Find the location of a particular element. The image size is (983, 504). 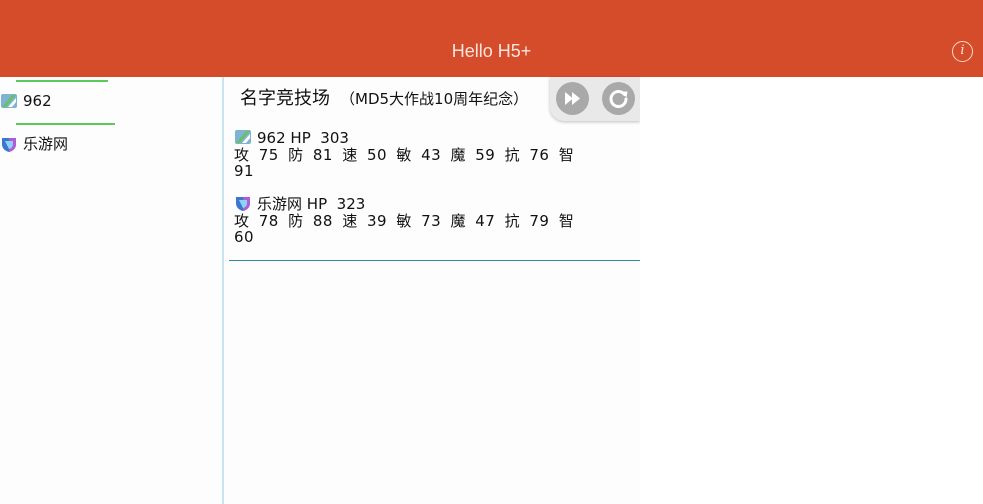

attribute-line: 攻 75 防 81 速 50 敏 43 魔 59 抗 76 智 is located at coordinates (404, 155).